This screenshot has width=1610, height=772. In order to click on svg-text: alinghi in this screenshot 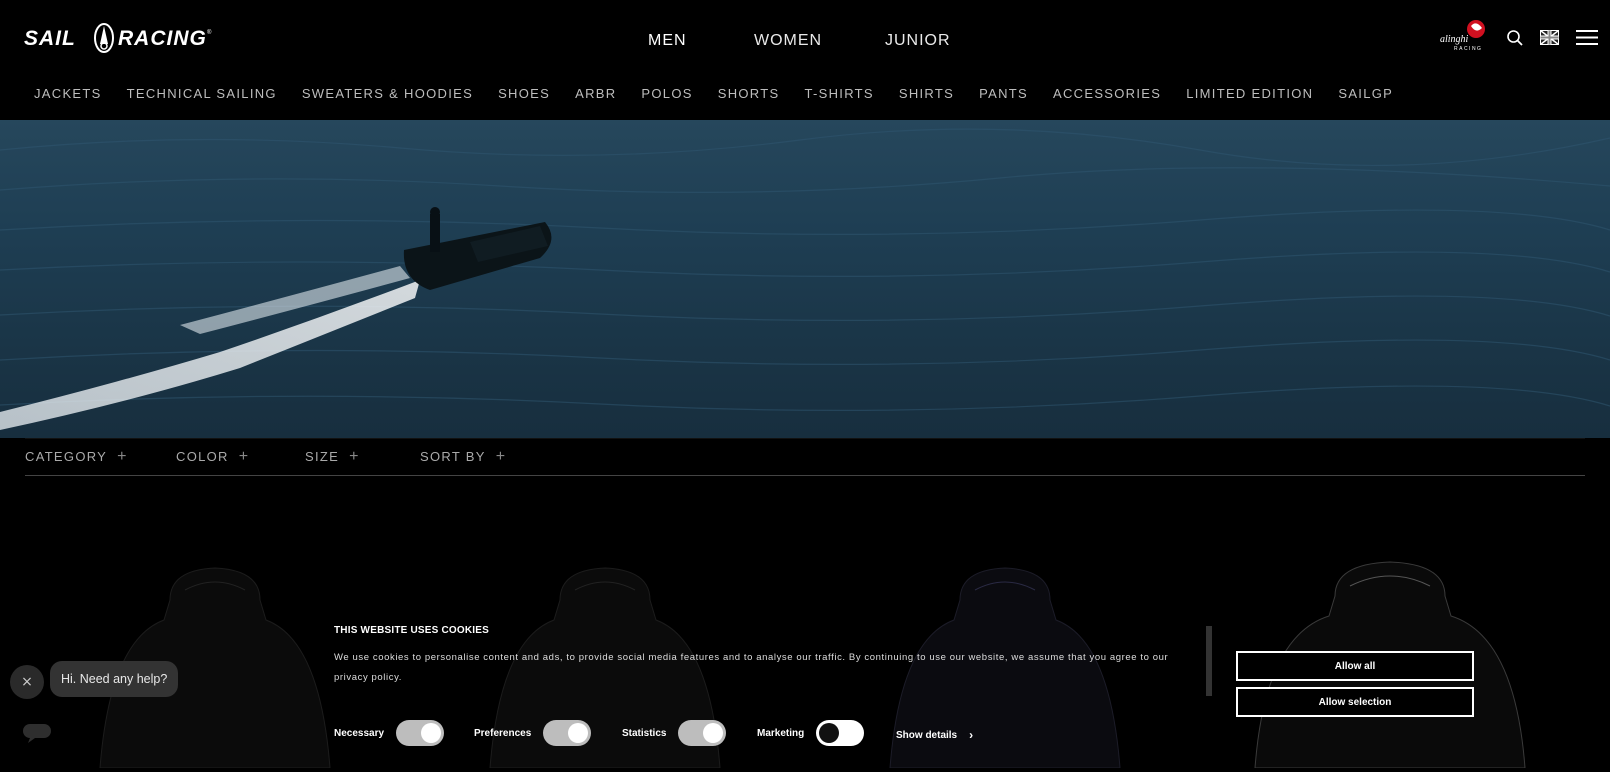, I will do `click(1454, 39)`.